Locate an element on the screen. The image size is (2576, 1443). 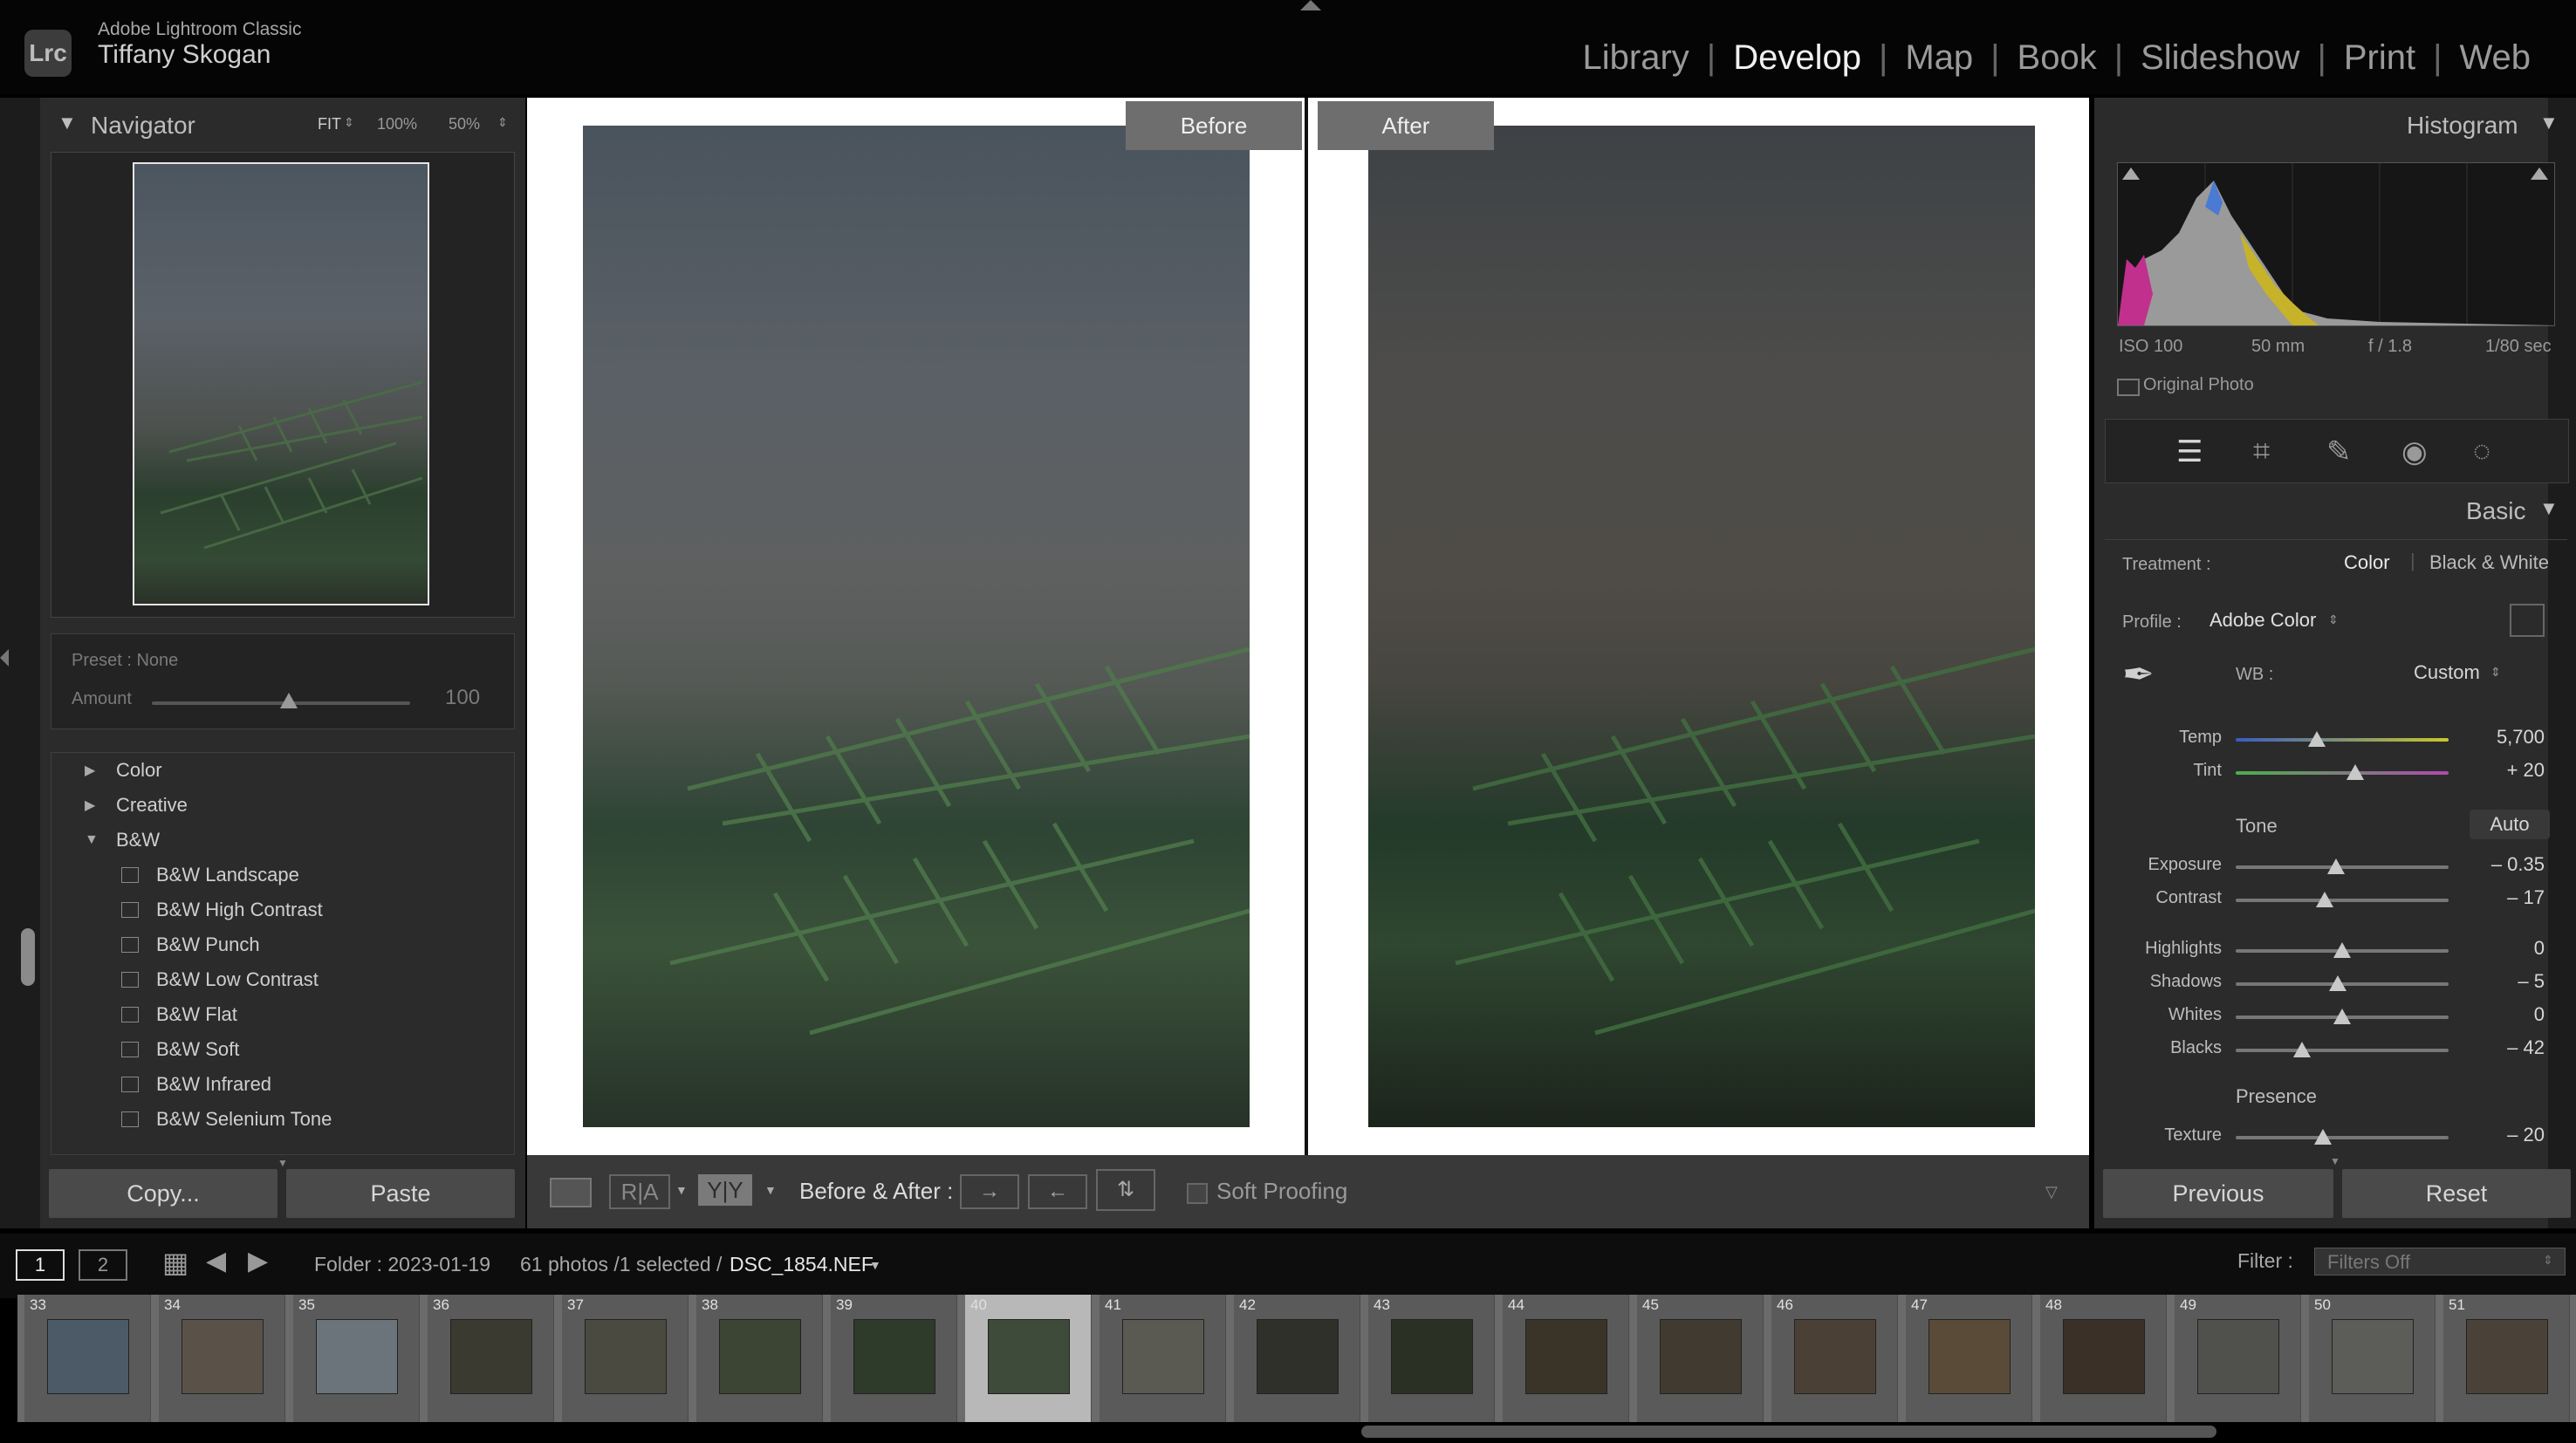
module-book: Book is located at coordinates (2057, 58).